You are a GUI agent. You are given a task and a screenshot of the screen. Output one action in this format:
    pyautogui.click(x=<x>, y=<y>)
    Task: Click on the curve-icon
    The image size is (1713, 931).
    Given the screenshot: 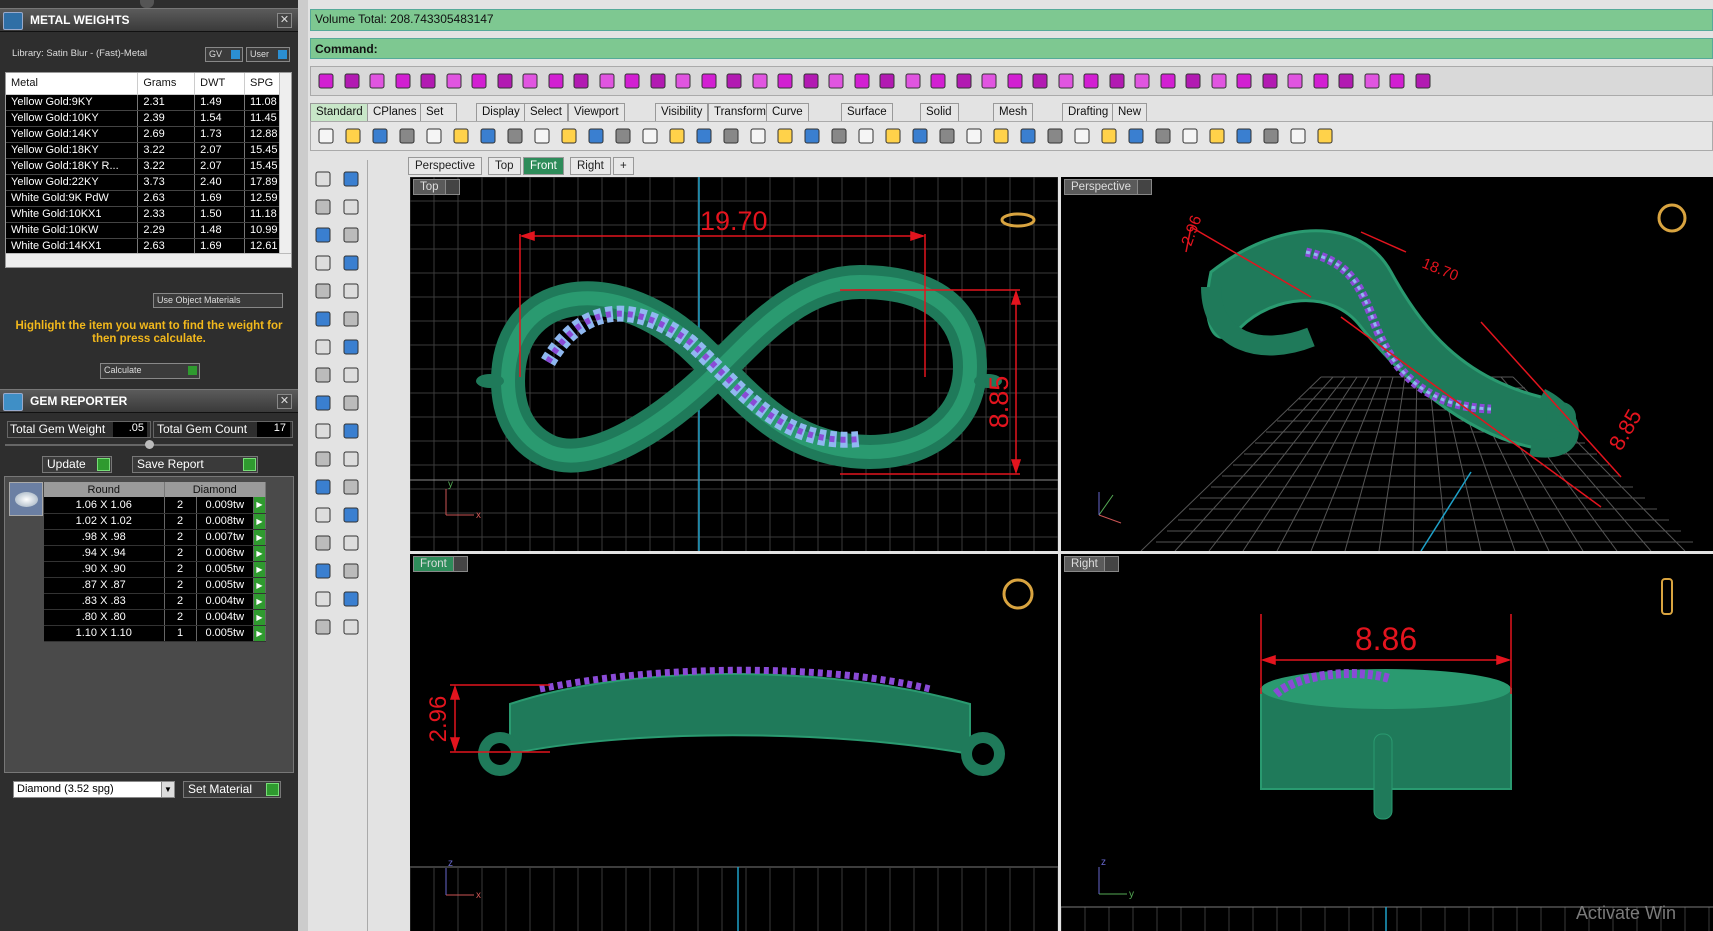 What is the action you would take?
    pyautogui.click(x=351, y=515)
    